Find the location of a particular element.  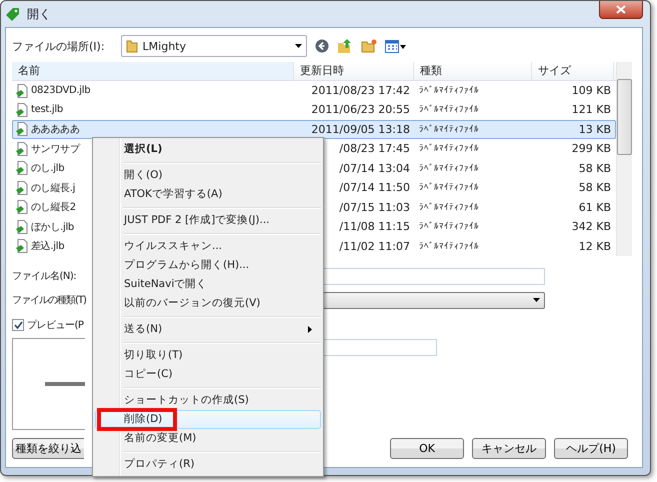

file-name: ぼかし.jlb is located at coordinates (52, 227).